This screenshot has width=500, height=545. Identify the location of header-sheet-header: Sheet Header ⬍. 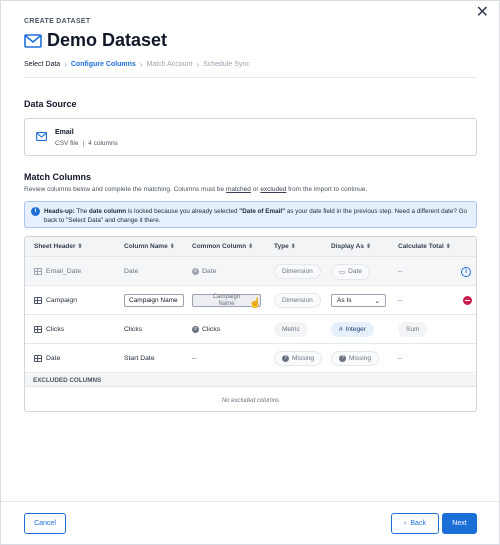
(58, 246).